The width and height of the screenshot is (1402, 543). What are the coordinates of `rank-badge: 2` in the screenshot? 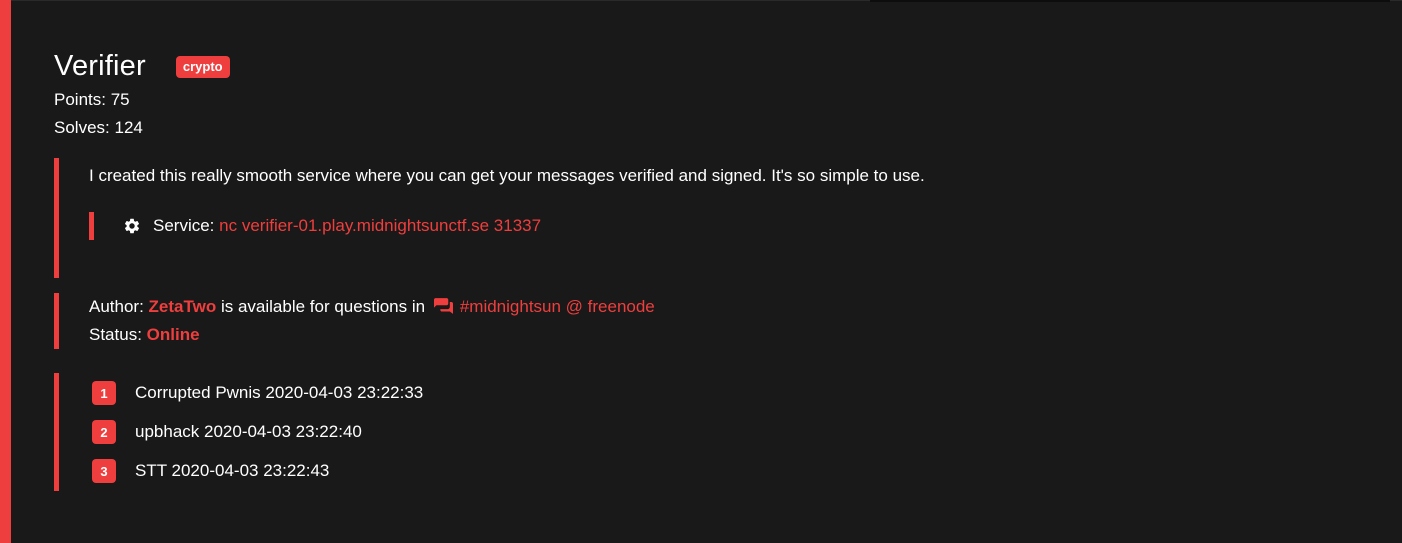 It's located at (104, 432).